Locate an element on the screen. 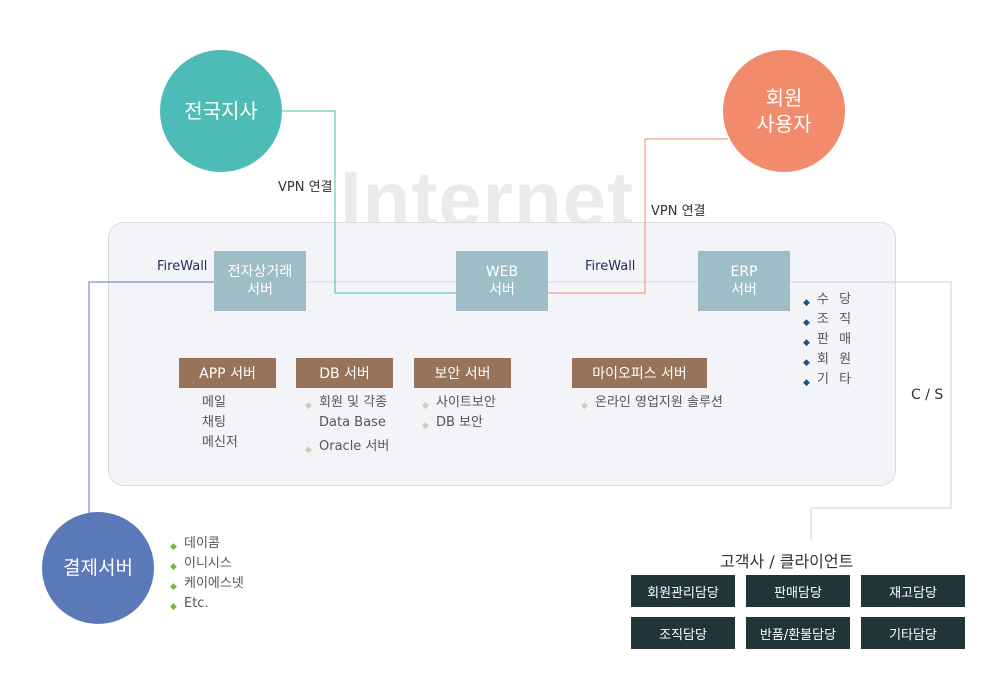 The height and width of the screenshot is (688, 1005). db-server-list: ◆ 회원 및 각종 Data Base ◆ Oracle 서버 is located at coordinates (347, 425).